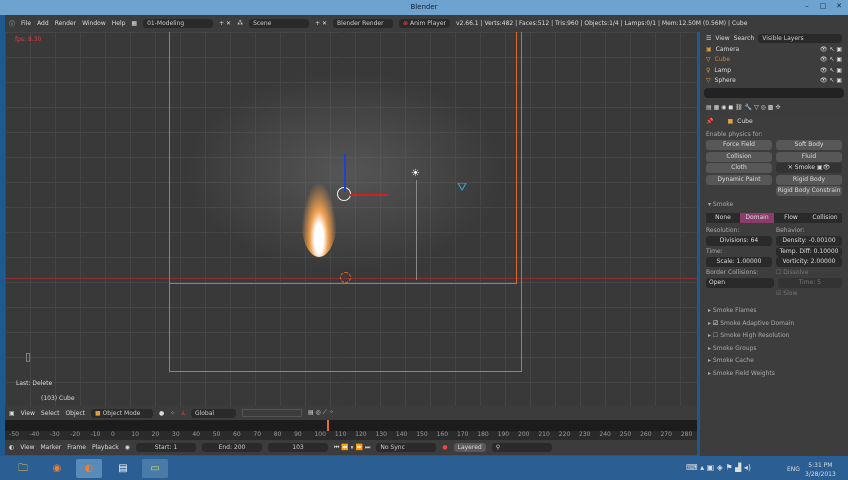 The width and height of the screenshot is (848, 480). Describe the element at coordinates (327, 425) in the screenshot. I see `current-frame-marker` at that location.